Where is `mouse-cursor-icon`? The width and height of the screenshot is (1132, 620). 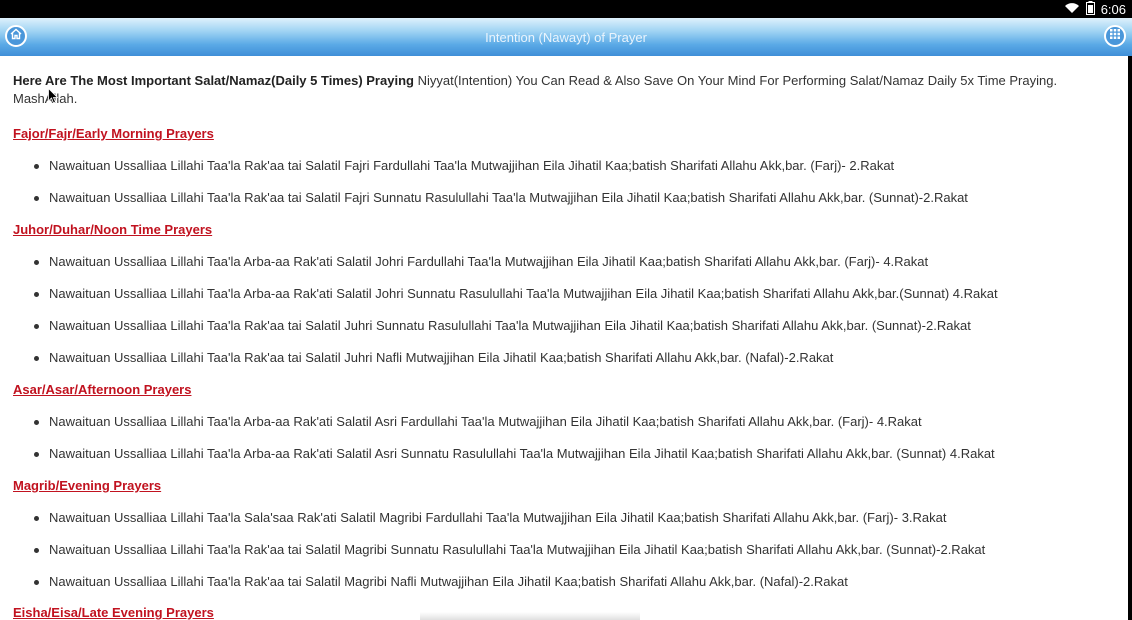
mouse-cursor-icon is located at coordinates (53, 98).